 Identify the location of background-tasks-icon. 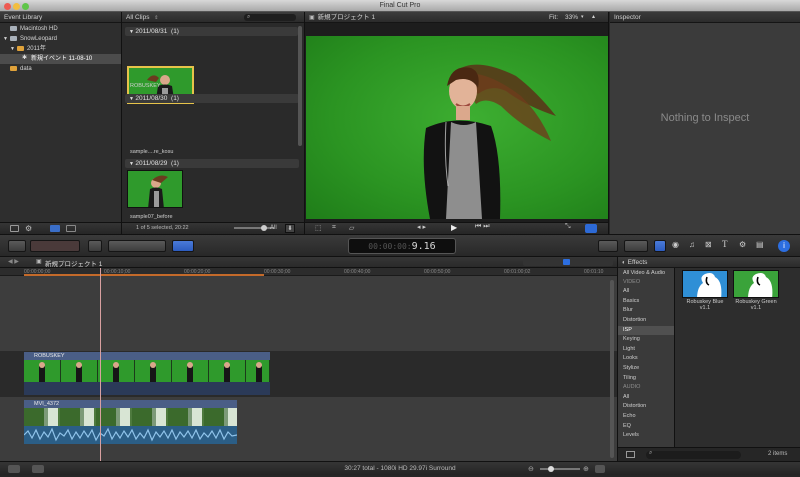
(14, 469).